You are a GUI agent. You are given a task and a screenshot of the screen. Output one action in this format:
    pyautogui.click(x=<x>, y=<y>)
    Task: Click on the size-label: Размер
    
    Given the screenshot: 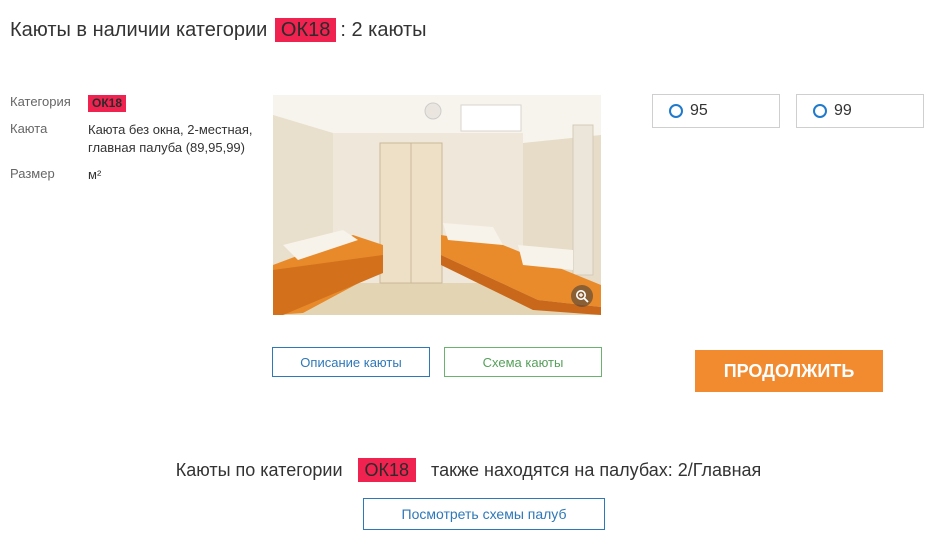 What is the action you would take?
    pyautogui.click(x=32, y=173)
    